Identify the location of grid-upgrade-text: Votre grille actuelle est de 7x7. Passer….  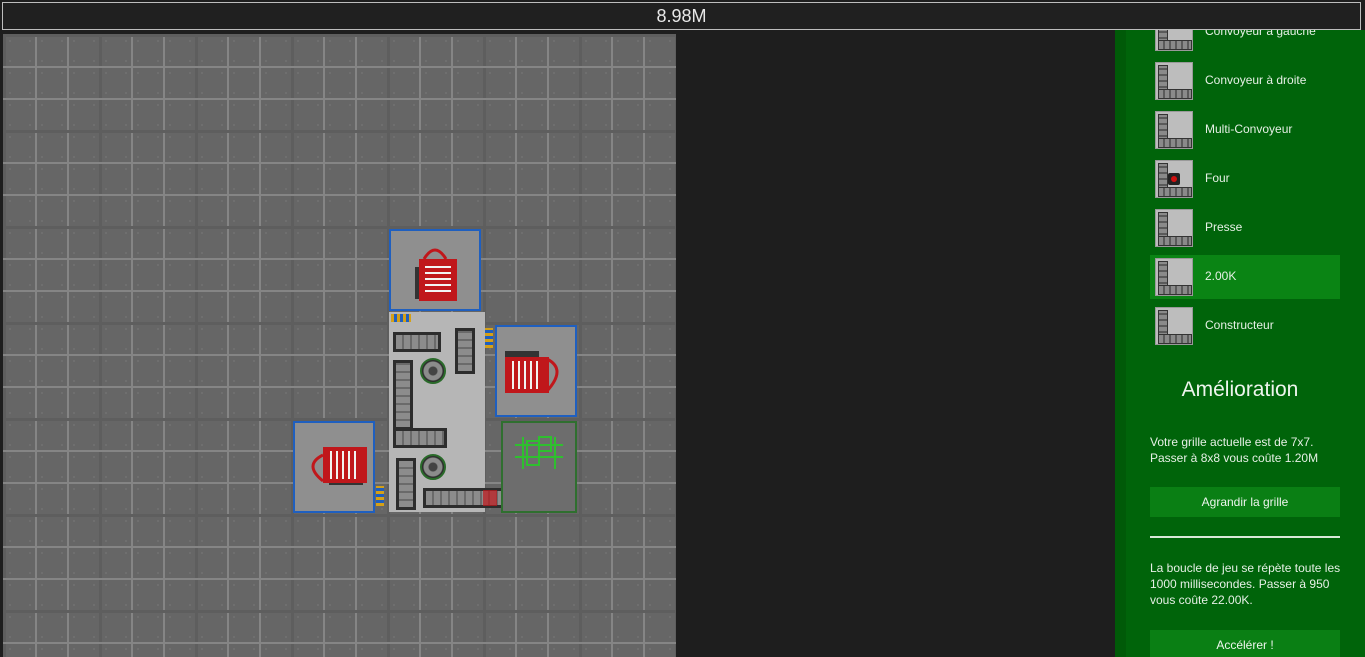
(1234, 450).